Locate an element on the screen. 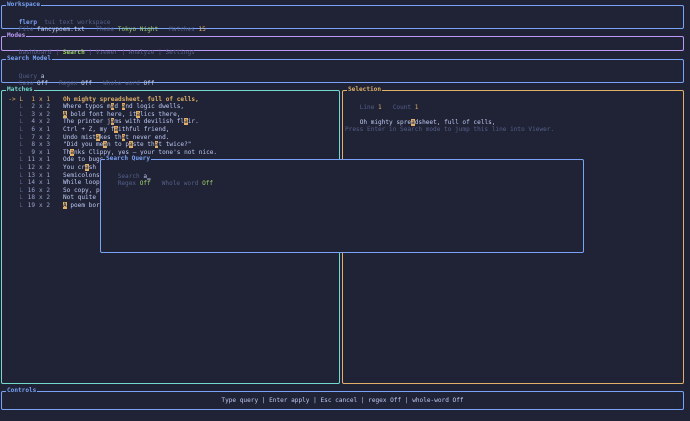 The width and height of the screenshot is (690, 421). match-text: ir. is located at coordinates (193, 122).